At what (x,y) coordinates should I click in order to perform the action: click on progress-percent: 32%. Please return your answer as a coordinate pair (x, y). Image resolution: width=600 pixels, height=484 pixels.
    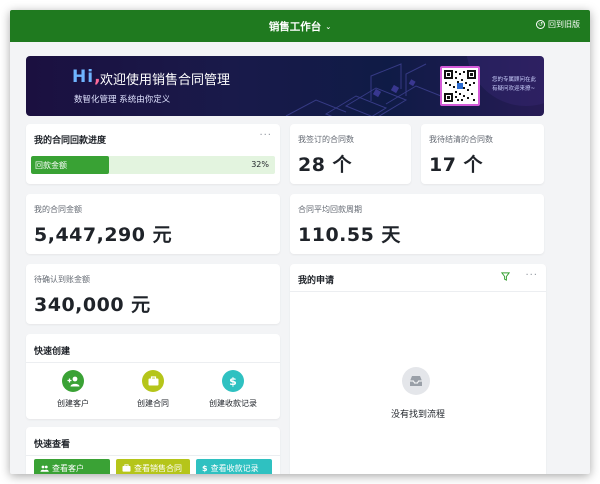
    Looking at the image, I should click on (260, 164).